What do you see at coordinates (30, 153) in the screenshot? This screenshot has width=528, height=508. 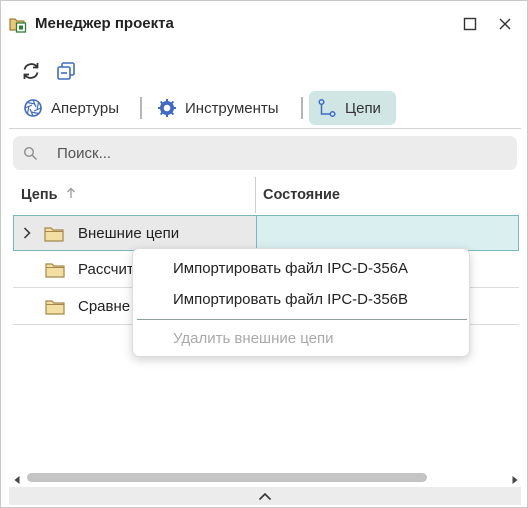 I see `search-icon` at bounding box center [30, 153].